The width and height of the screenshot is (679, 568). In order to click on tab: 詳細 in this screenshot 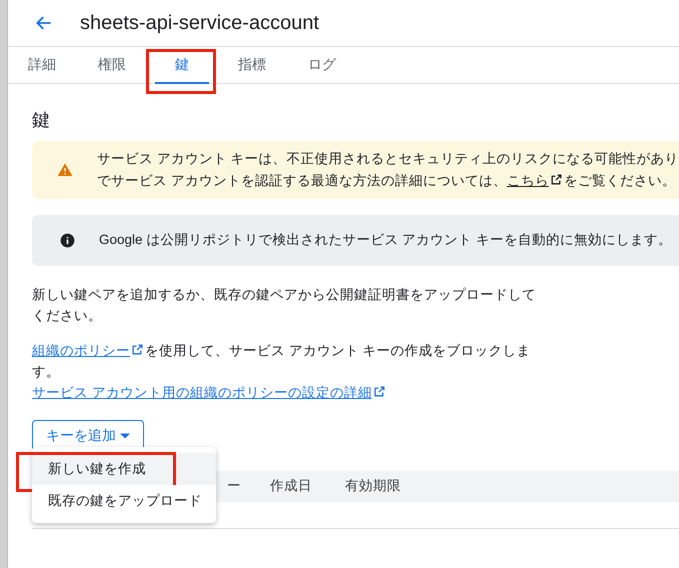, I will do `click(42, 65)`.